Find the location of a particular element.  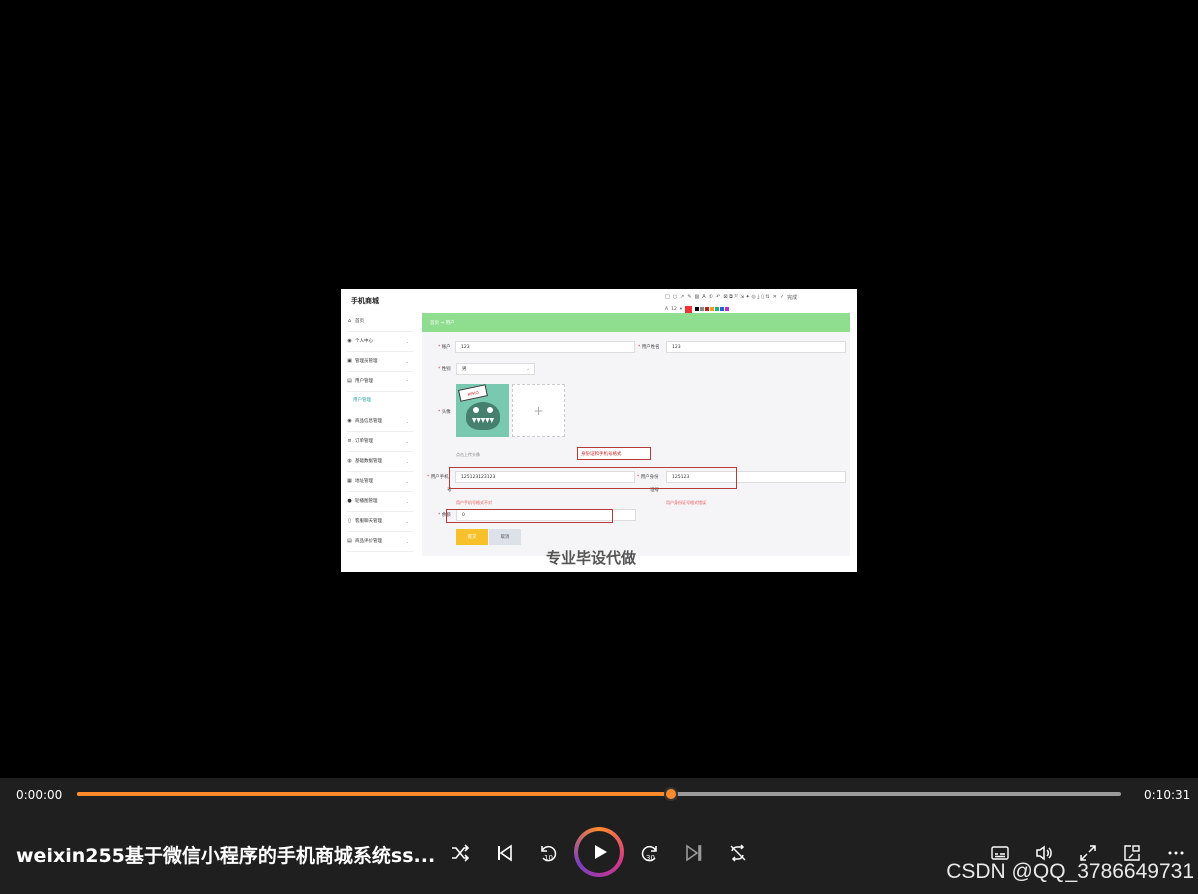

svg-text: 30 is located at coordinates (650, 858).